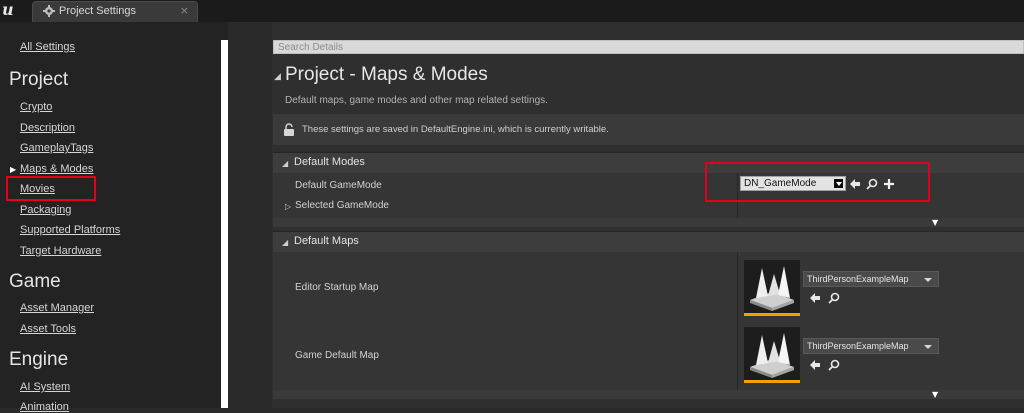 This screenshot has height=413, width=1024. Describe the element at coordinates (329, 162) in the screenshot. I see `section-label: Default Modes` at that location.